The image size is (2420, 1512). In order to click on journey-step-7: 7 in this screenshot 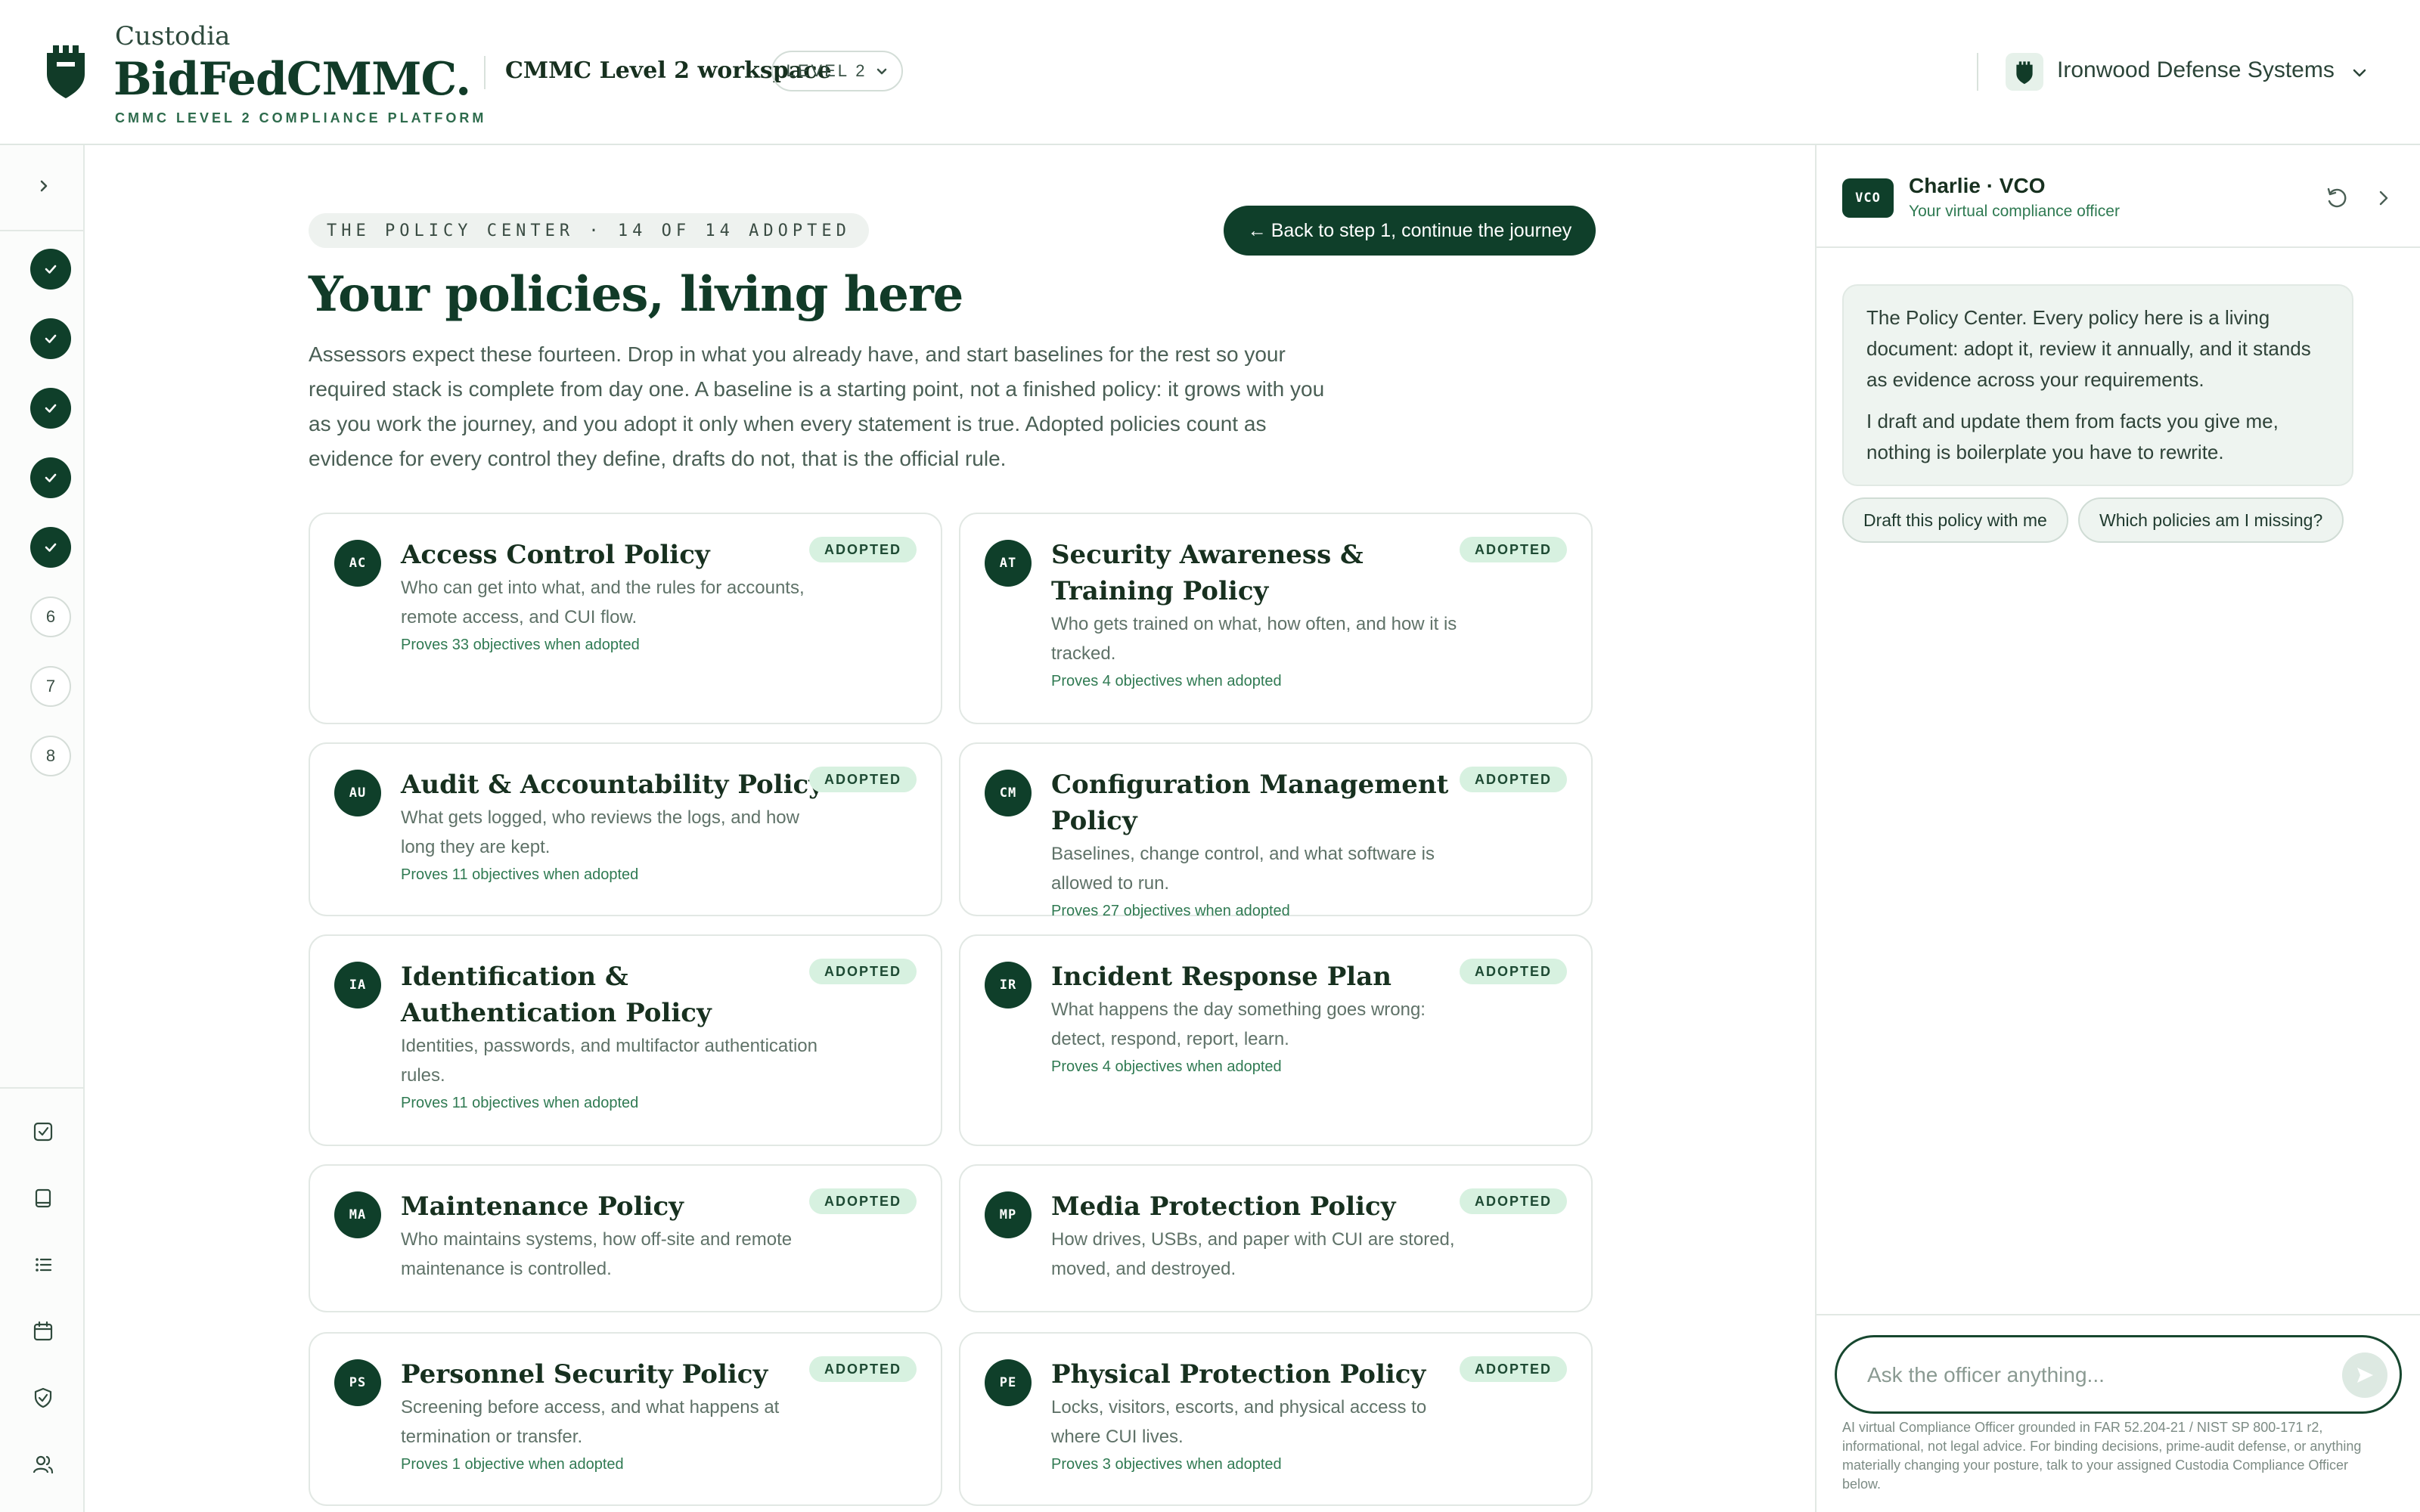, I will do `click(50, 686)`.